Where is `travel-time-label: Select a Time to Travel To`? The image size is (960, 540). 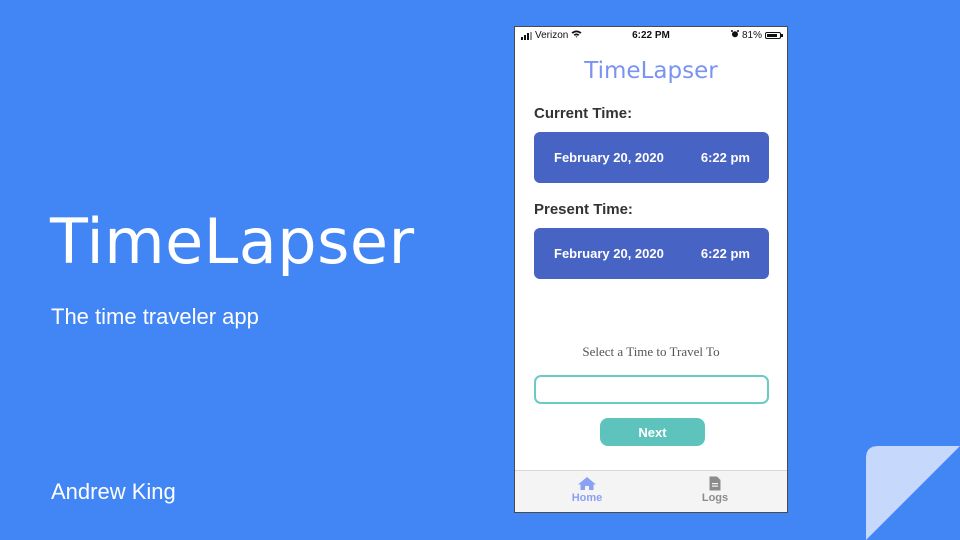
travel-time-label: Select a Time to Travel To is located at coordinates (651, 351).